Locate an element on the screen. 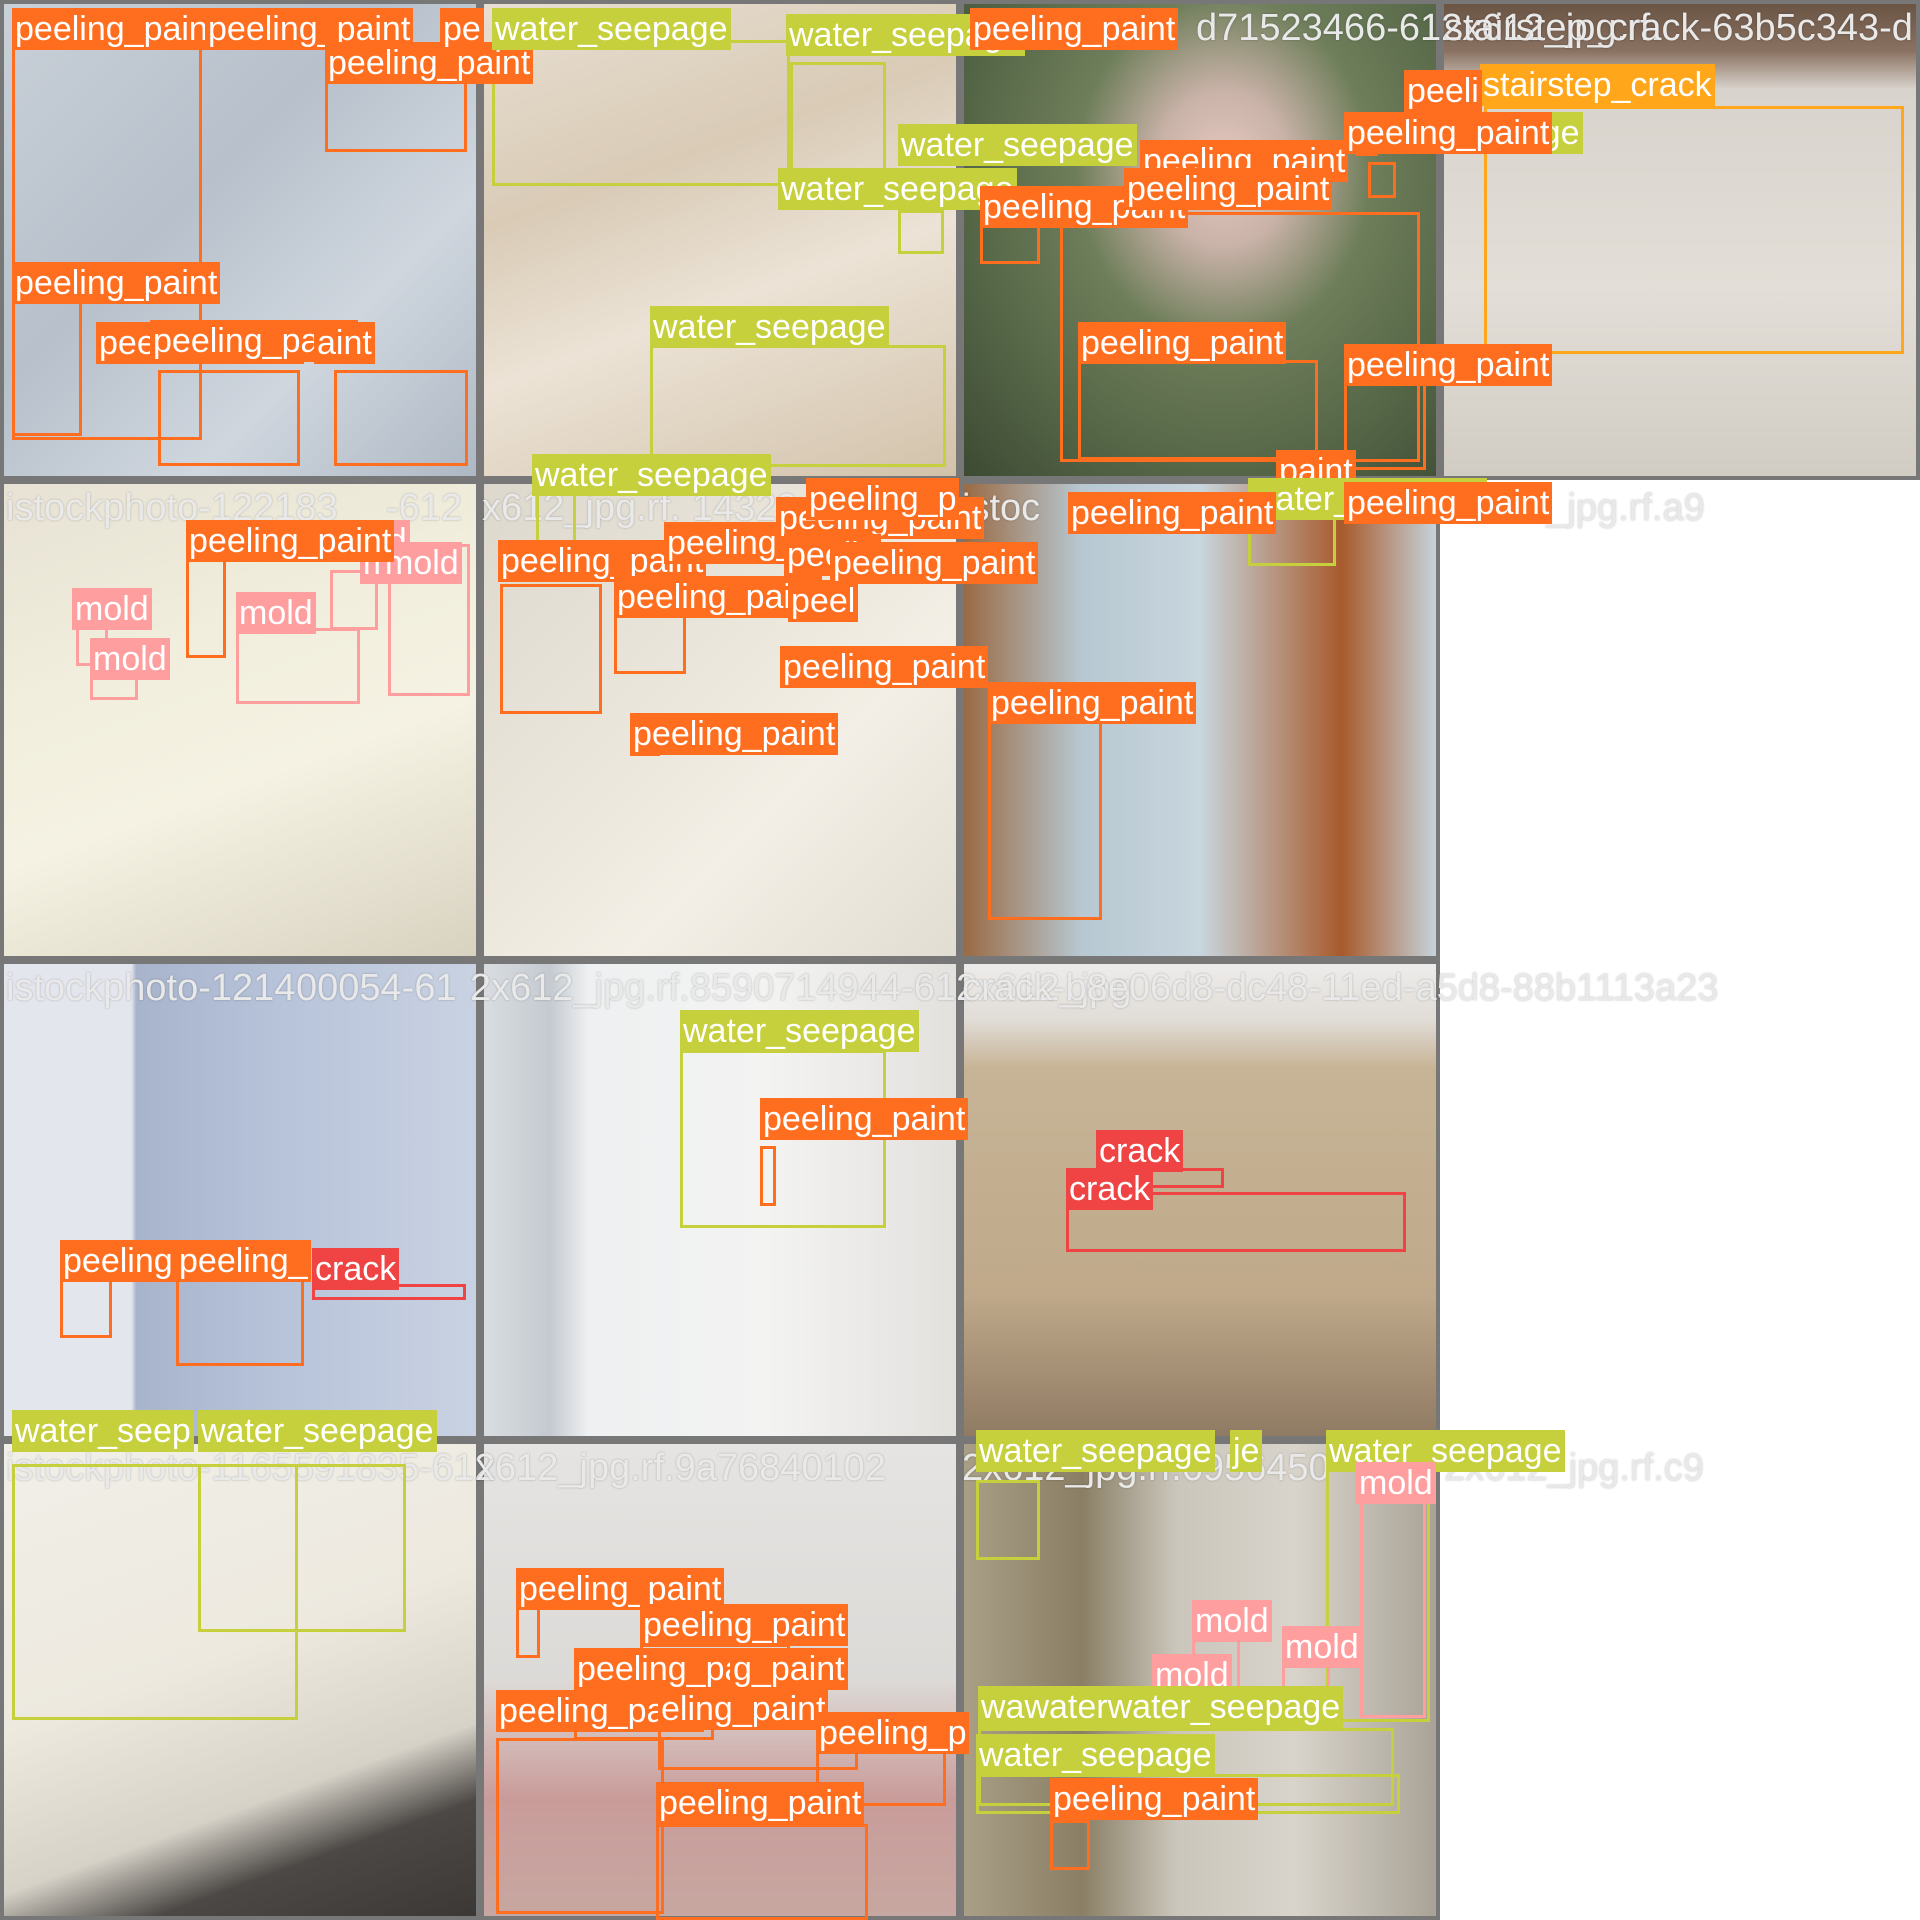  detection-label: pe is located at coordinates (462, 29).